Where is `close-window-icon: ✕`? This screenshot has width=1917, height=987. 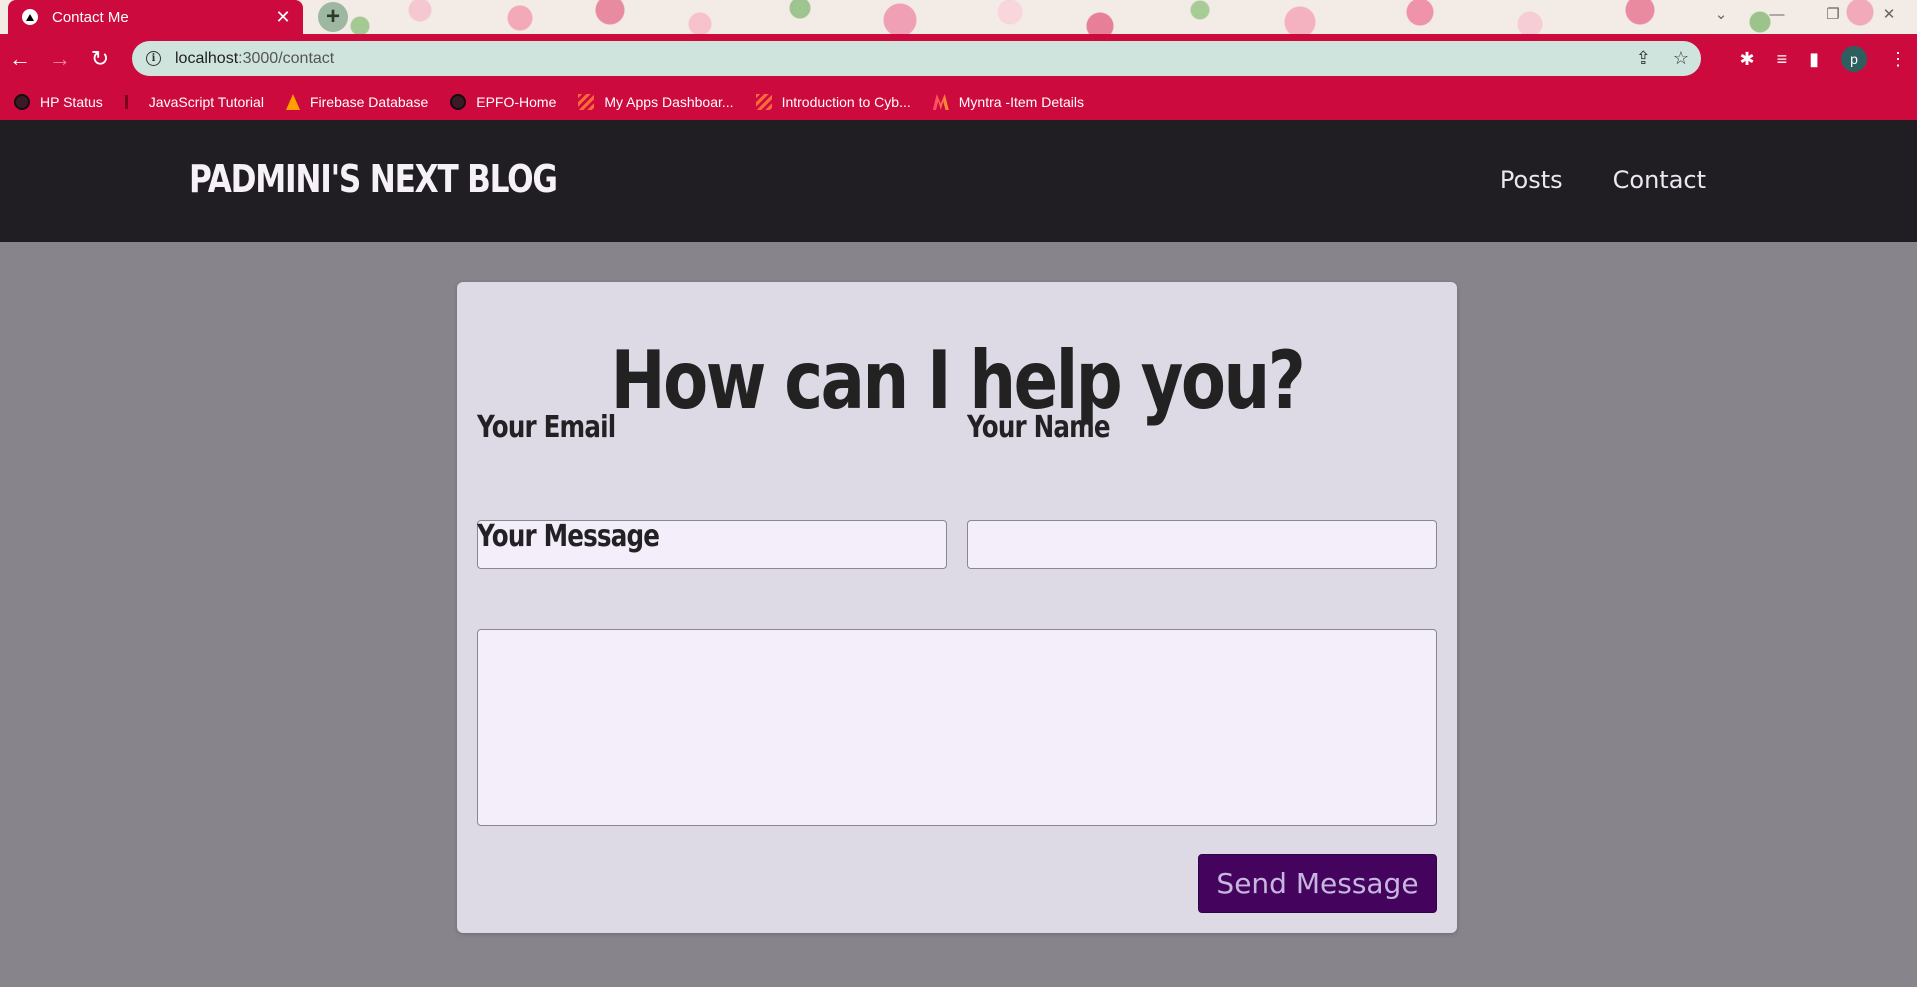
close-window-icon: ✕ is located at coordinates (1889, 14).